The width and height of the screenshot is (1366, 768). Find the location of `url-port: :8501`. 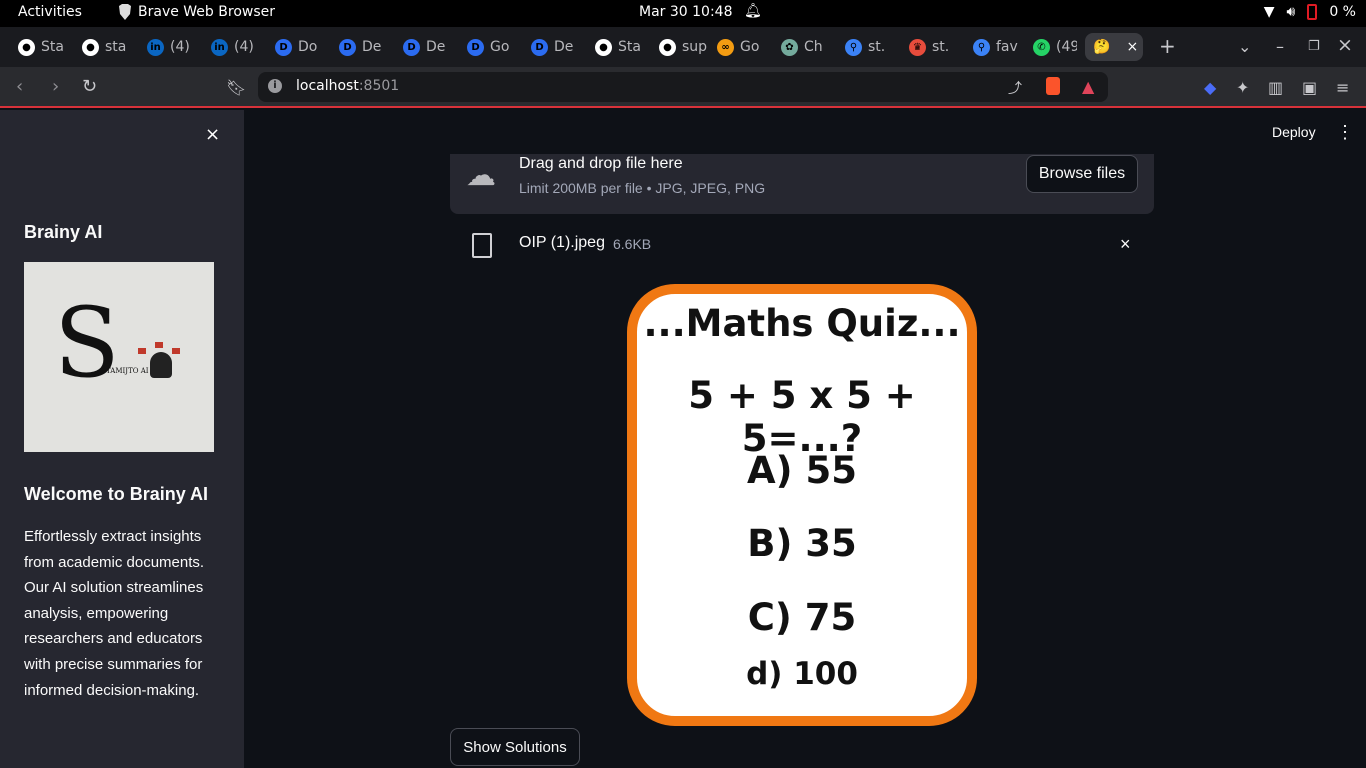

url-port: :8501 is located at coordinates (379, 86).